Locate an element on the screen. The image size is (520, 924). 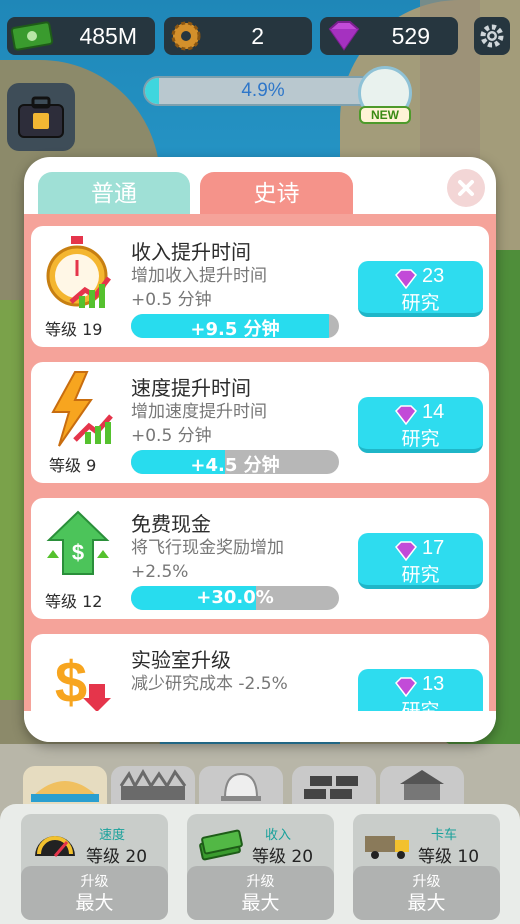
category-tab-house is located at coordinates (422, 786).